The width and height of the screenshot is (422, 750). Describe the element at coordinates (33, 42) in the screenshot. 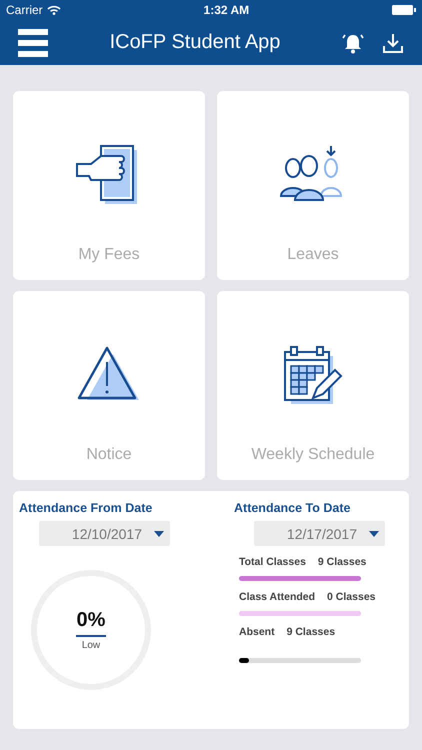

I see `menu-icon` at that location.